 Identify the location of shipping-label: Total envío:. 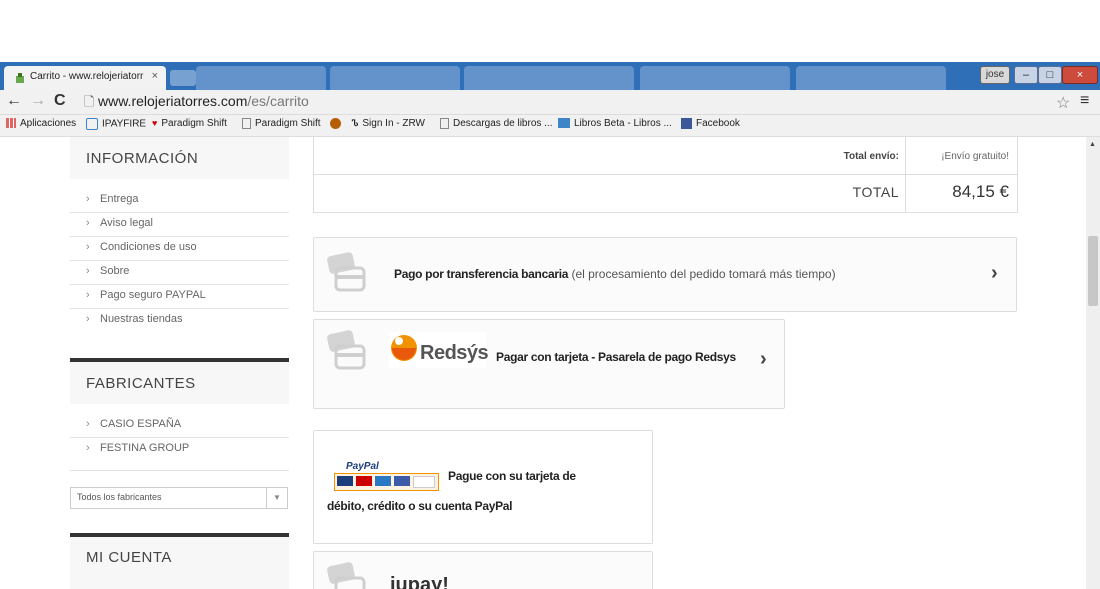
(871, 156).